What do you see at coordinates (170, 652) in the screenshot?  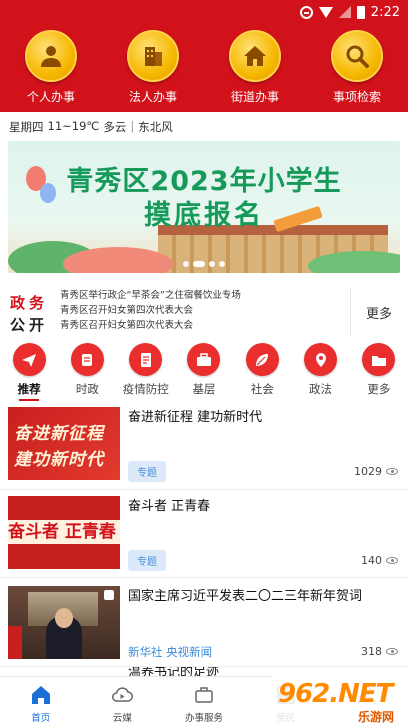 I see `news-source: 新华社 央视新闻` at bounding box center [170, 652].